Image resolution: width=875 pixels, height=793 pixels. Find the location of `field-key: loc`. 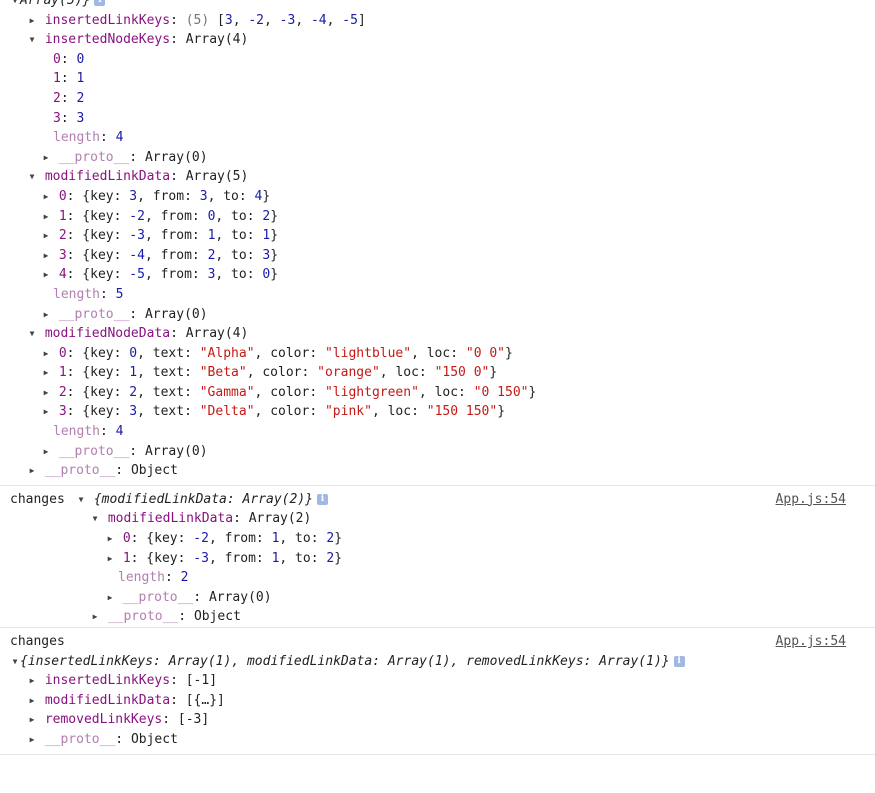

field-key: loc is located at coordinates (399, 412).